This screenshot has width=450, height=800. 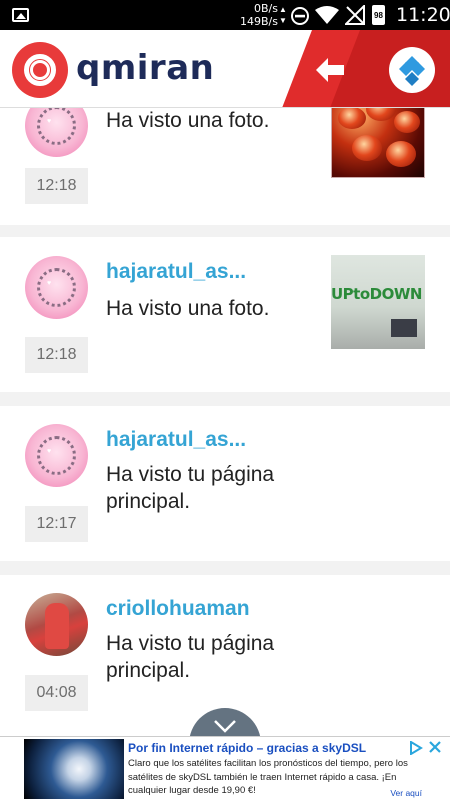 I want to click on wifi-icon, so click(x=327, y=15).